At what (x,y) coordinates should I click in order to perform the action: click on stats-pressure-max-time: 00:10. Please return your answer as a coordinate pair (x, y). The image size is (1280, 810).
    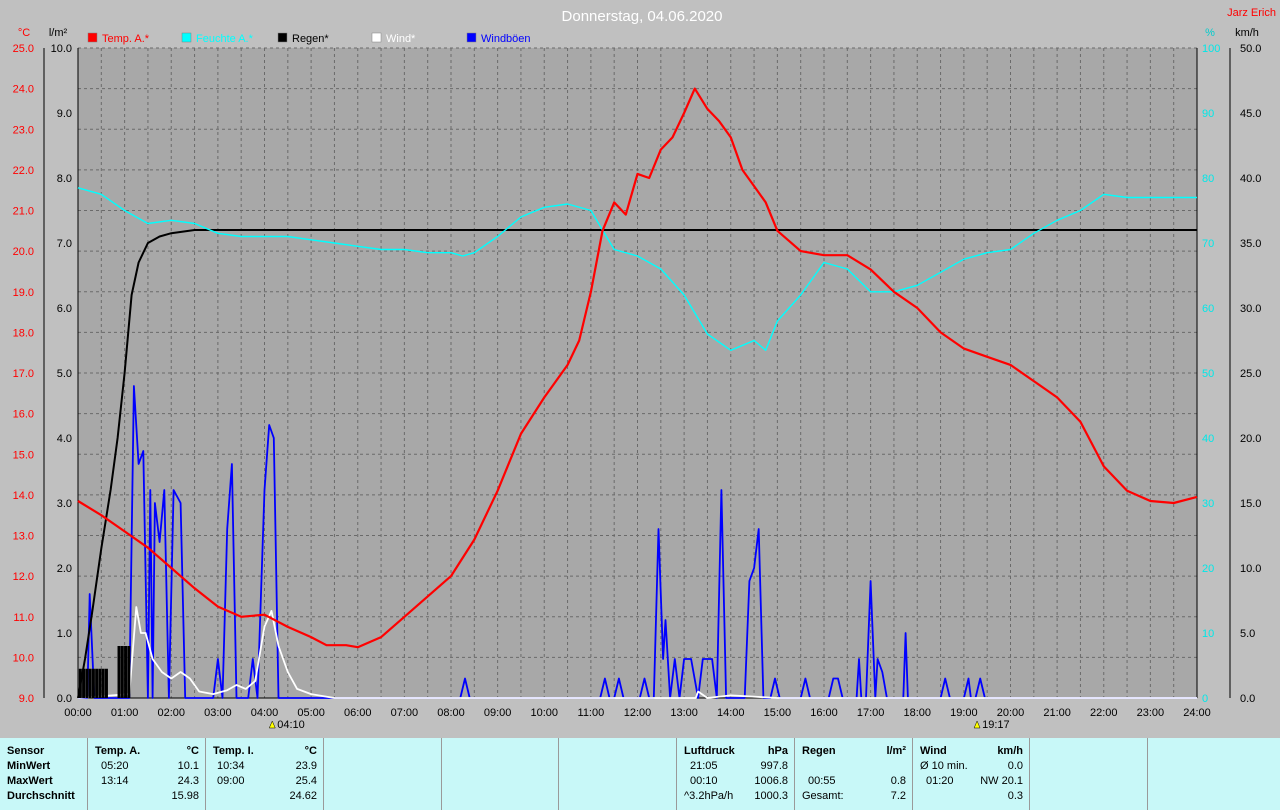
    Looking at the image, I should click on (704, 781).